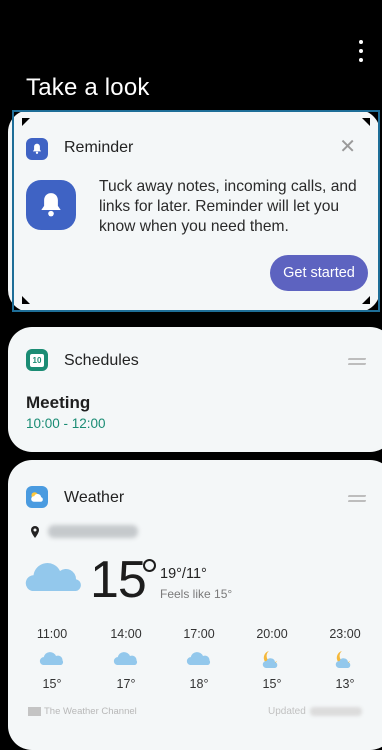 This screenshot has width=382, height=750. Describe the element at coordinates (37, 497) in the screenshot. I see `weather-app-icon` at that location.